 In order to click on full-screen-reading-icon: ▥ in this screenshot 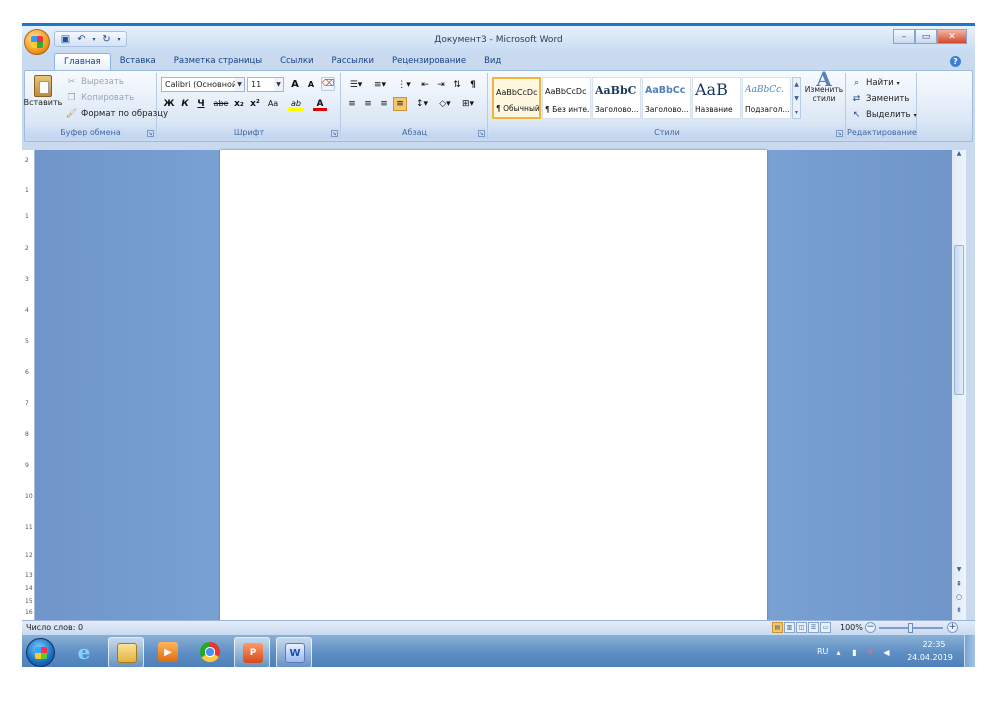, I will do `click(789, 627)`.